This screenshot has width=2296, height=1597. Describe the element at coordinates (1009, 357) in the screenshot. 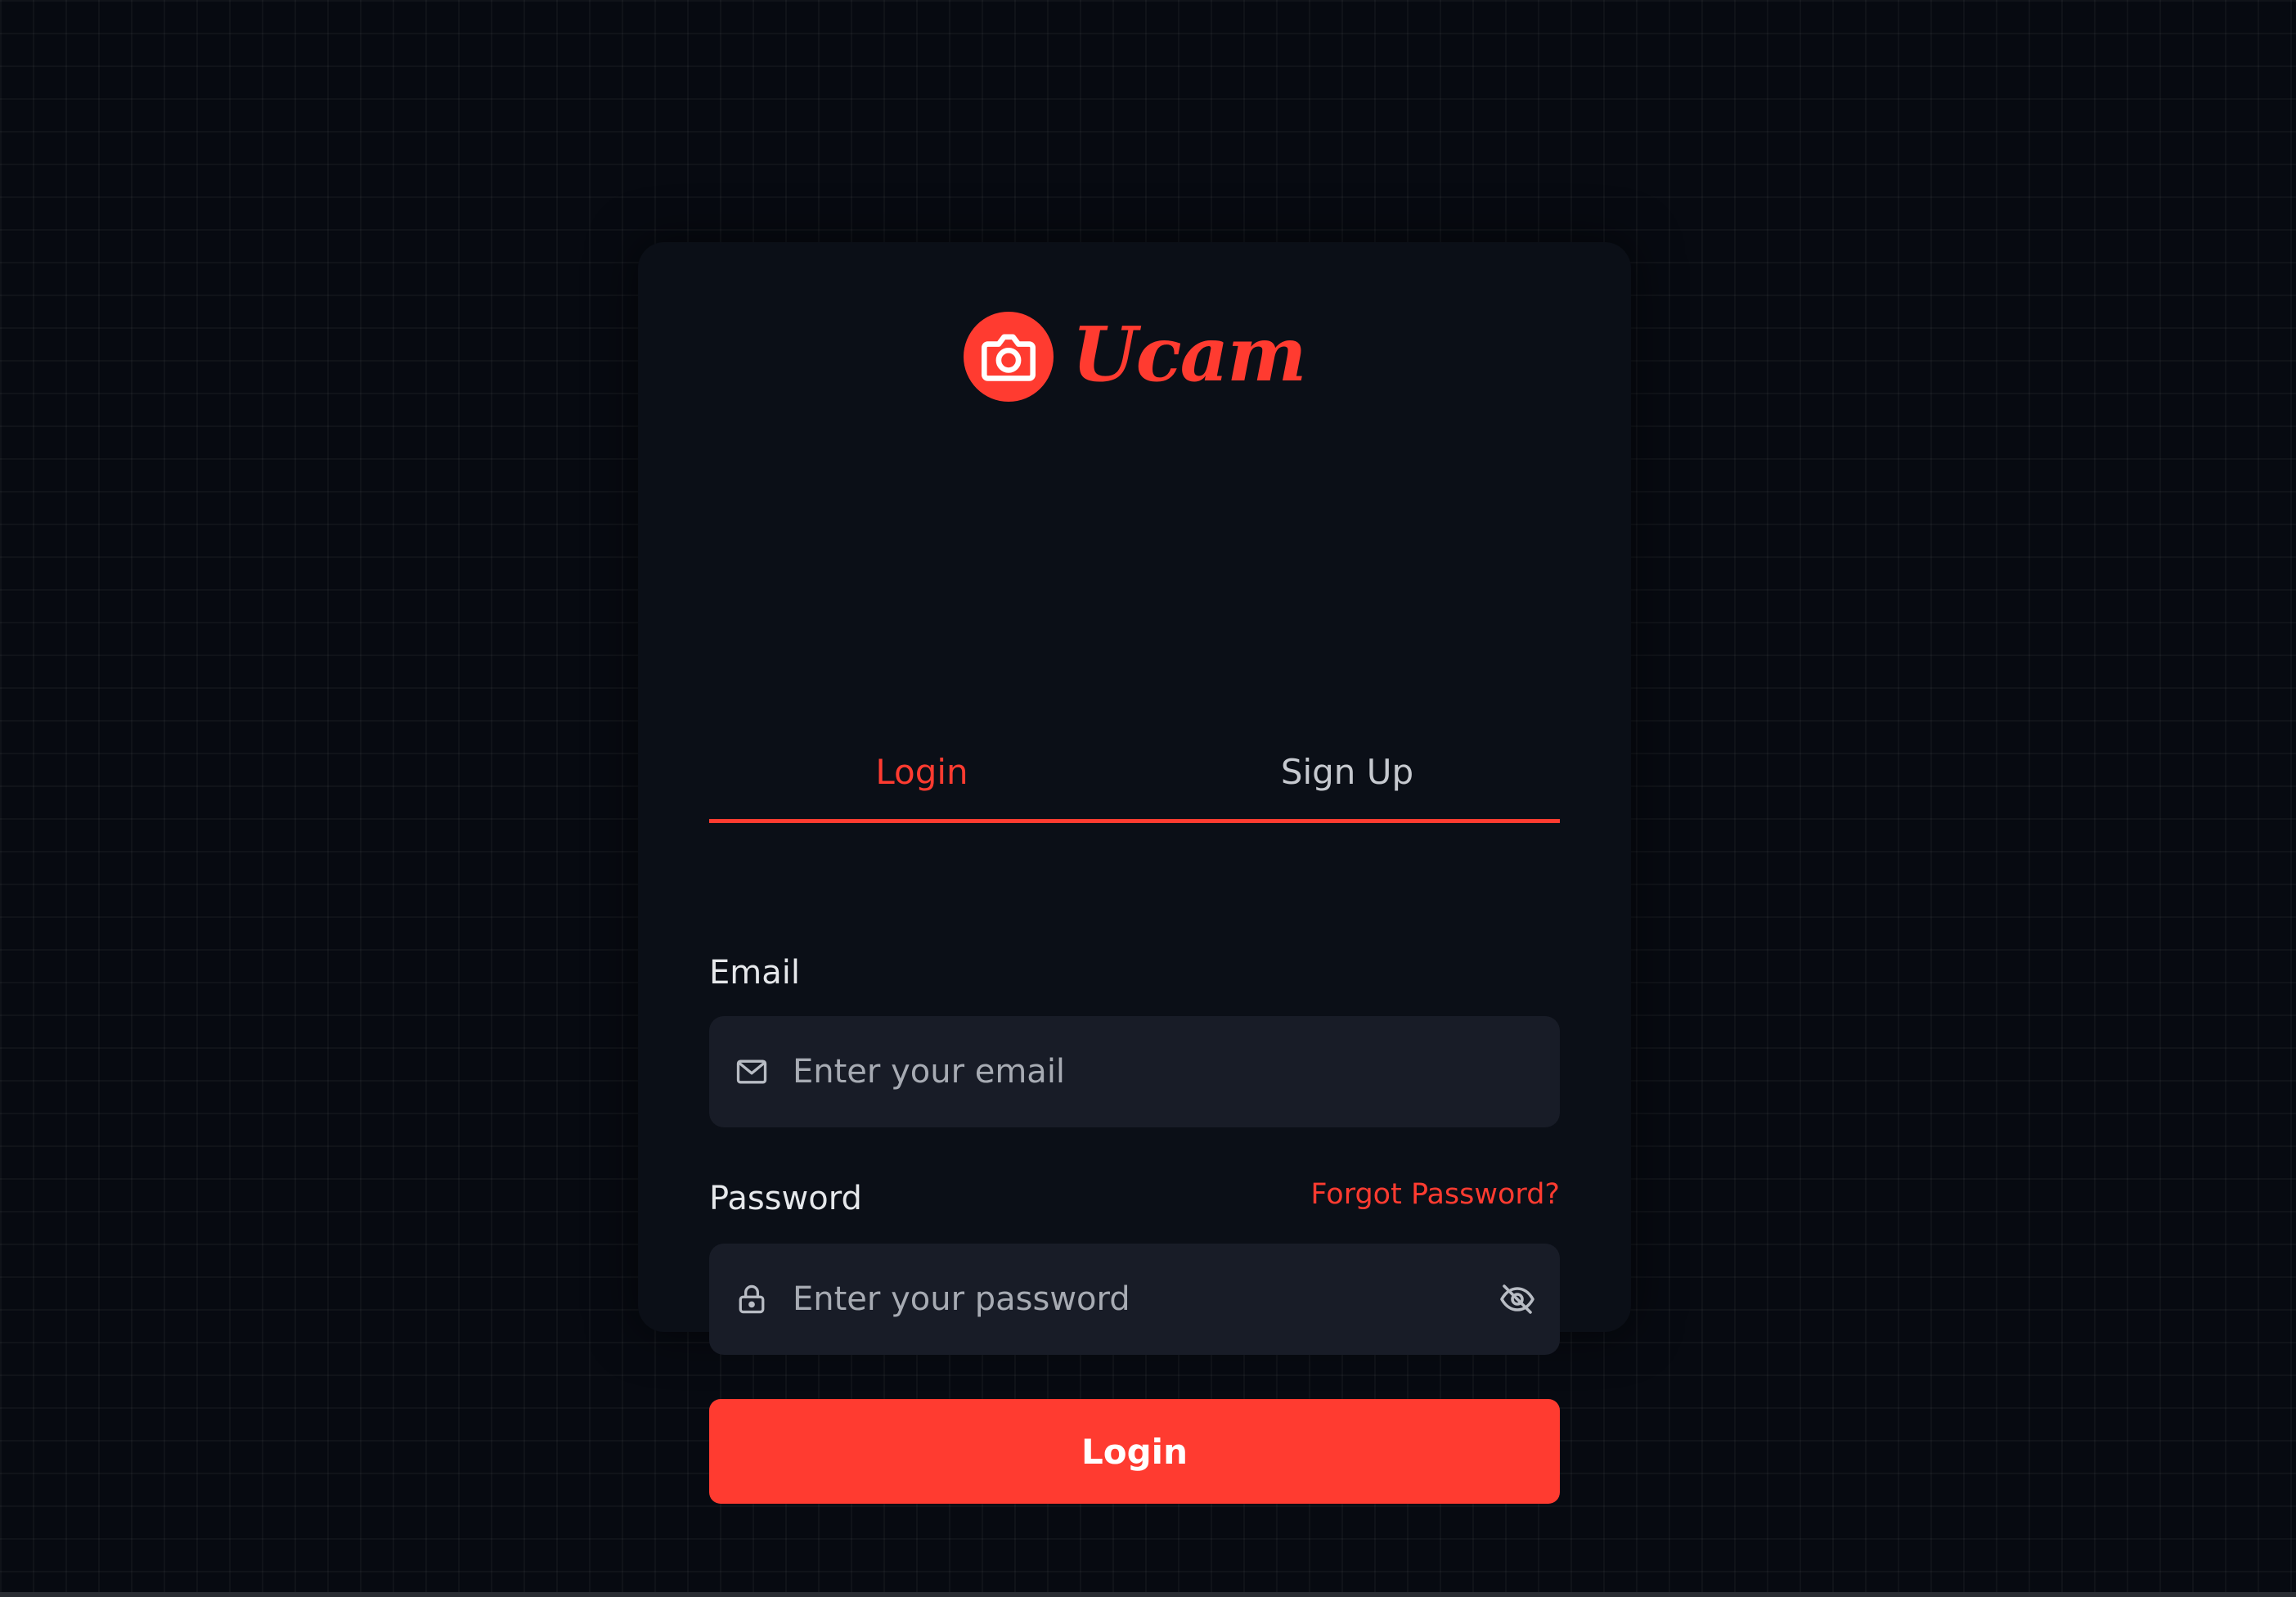

I see `camera-icon` at that location.